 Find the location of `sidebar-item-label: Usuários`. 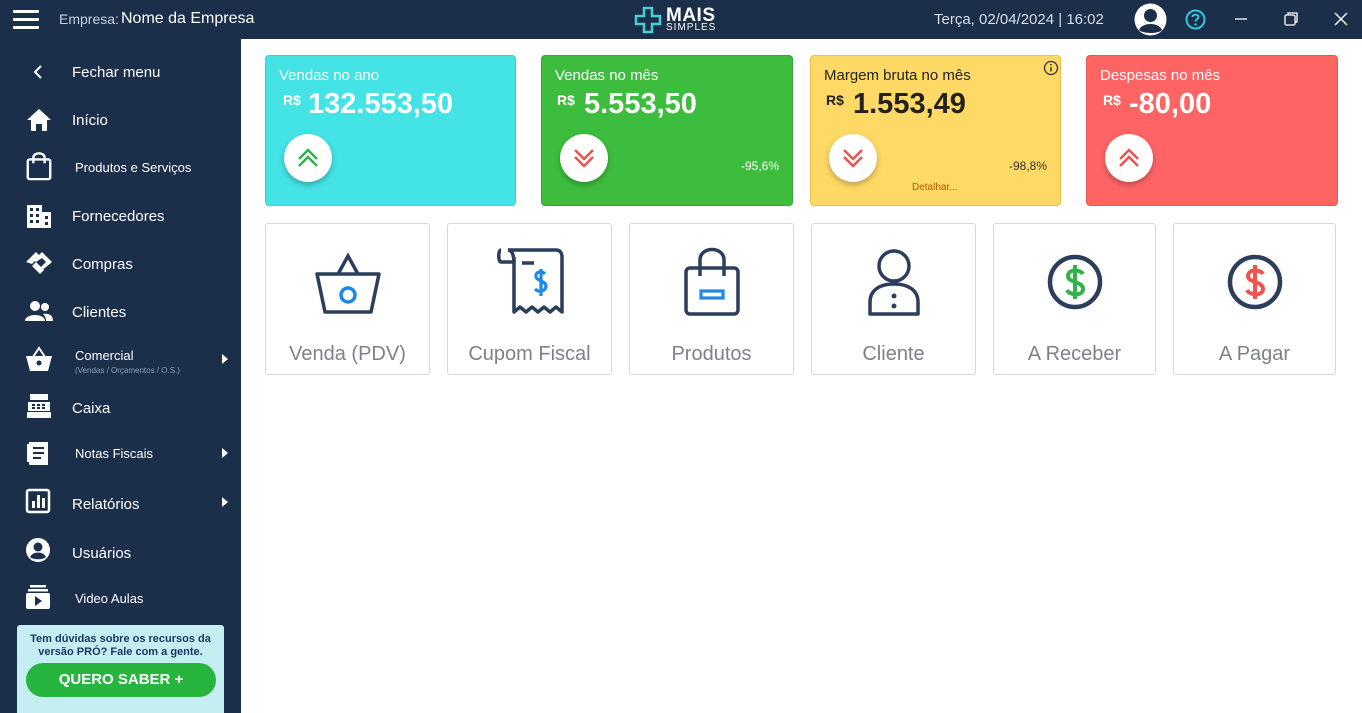

sidebar-item-label: Usuários is located at coordinates (102, 553).